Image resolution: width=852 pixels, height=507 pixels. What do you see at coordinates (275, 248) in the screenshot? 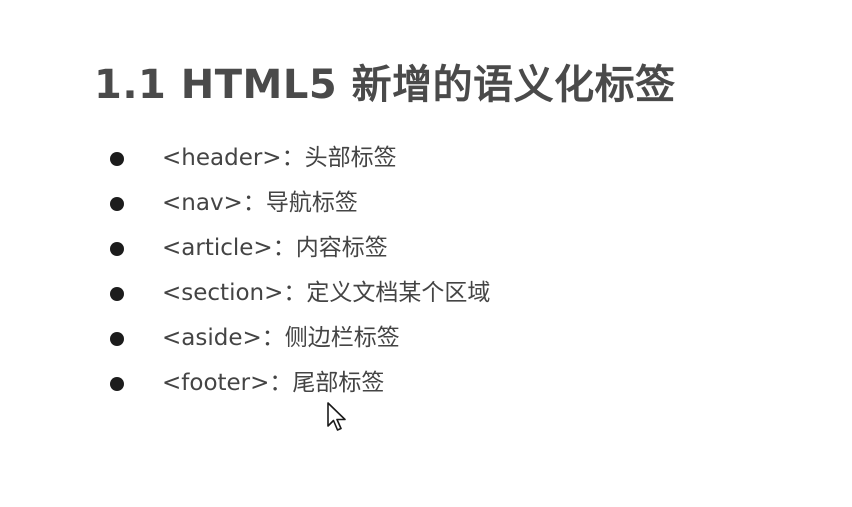
I see `list-item-text: <article>：内容标签` at bounding box center [275, 248].